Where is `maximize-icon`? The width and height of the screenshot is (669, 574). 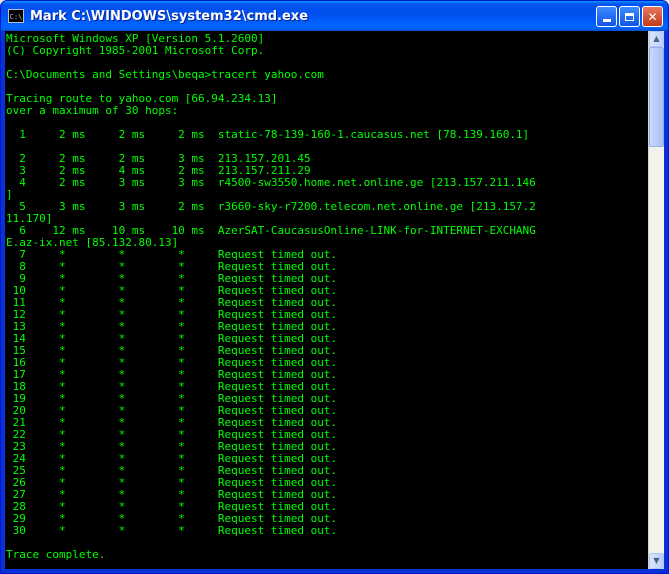
maximize-icon is located at coordinates (629, 16).